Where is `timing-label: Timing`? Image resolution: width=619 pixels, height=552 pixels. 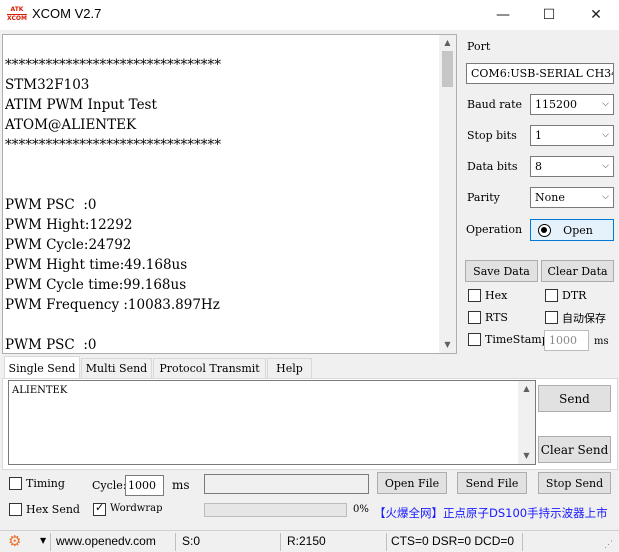 timing-label: Timing is located at coordinates (45, 483).